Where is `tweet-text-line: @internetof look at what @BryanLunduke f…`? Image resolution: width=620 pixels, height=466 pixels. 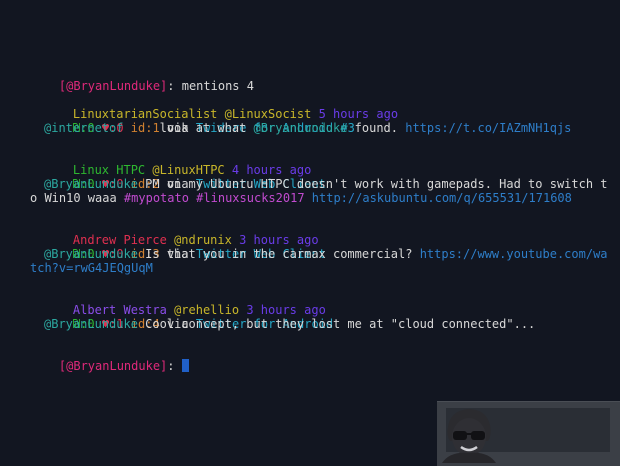 tweet-text-line: @internetof look at what @BryanLunduke f… is located at coordinates (300, 128).